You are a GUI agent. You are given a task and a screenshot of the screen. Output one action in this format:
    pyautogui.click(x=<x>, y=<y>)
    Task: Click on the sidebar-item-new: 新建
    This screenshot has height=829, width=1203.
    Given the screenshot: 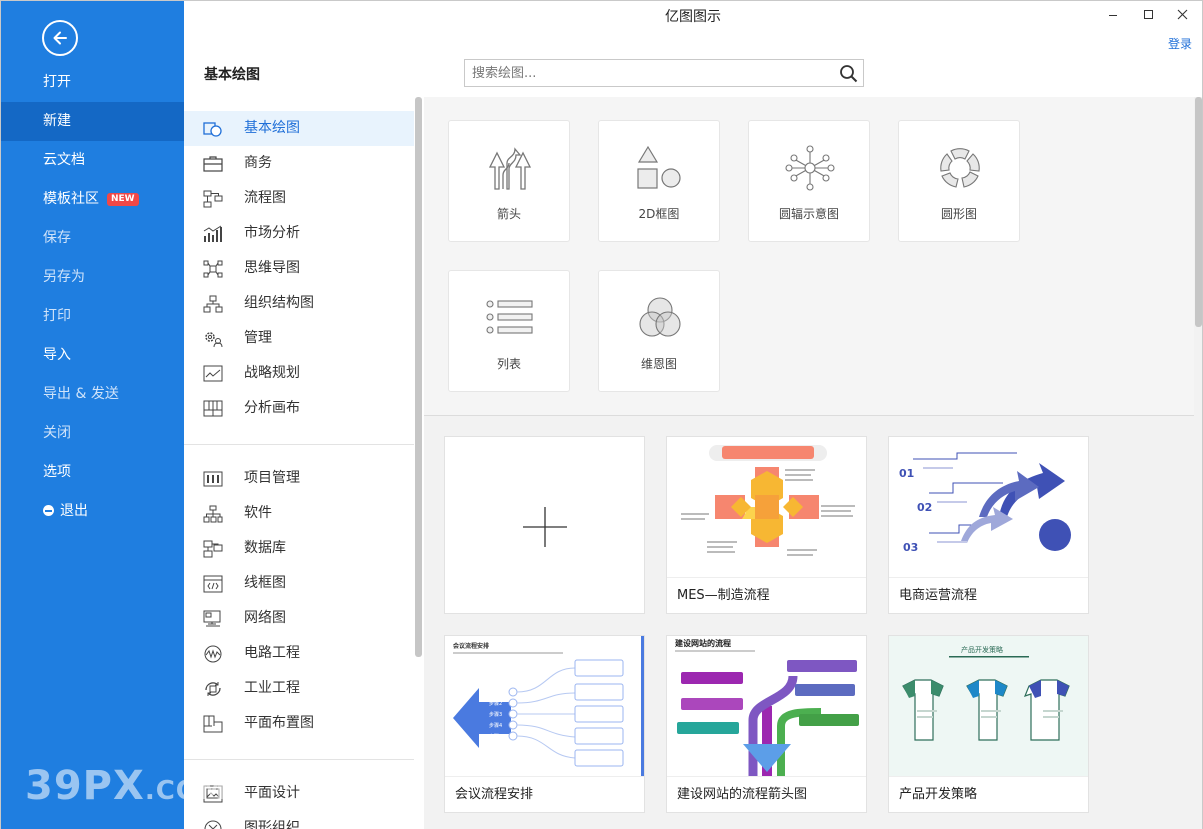 What is the action you would take?
    pyautogui.click(x=92, y=121)
    